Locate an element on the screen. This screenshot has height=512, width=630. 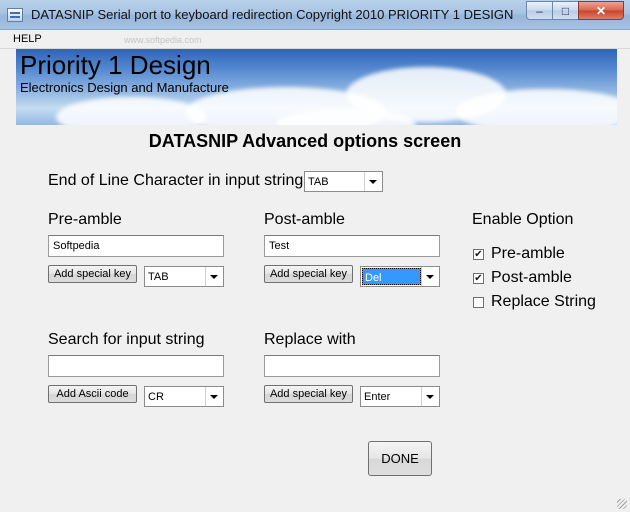
enable-option-label: Enable Option is located at coordinates (523, 219).